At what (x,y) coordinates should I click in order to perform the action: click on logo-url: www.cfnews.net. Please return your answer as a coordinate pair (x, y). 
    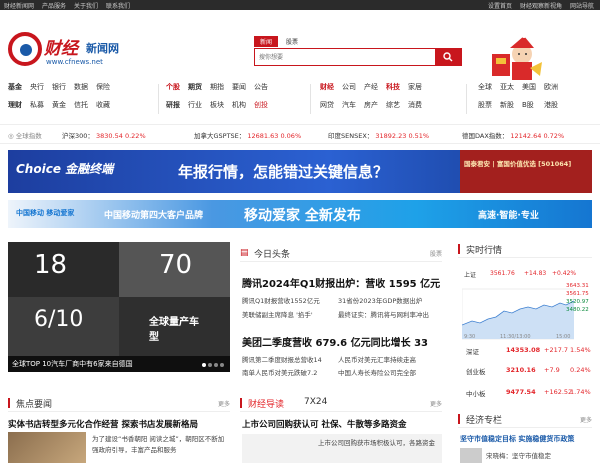
    Looking at the image, I should click on (74, 62).